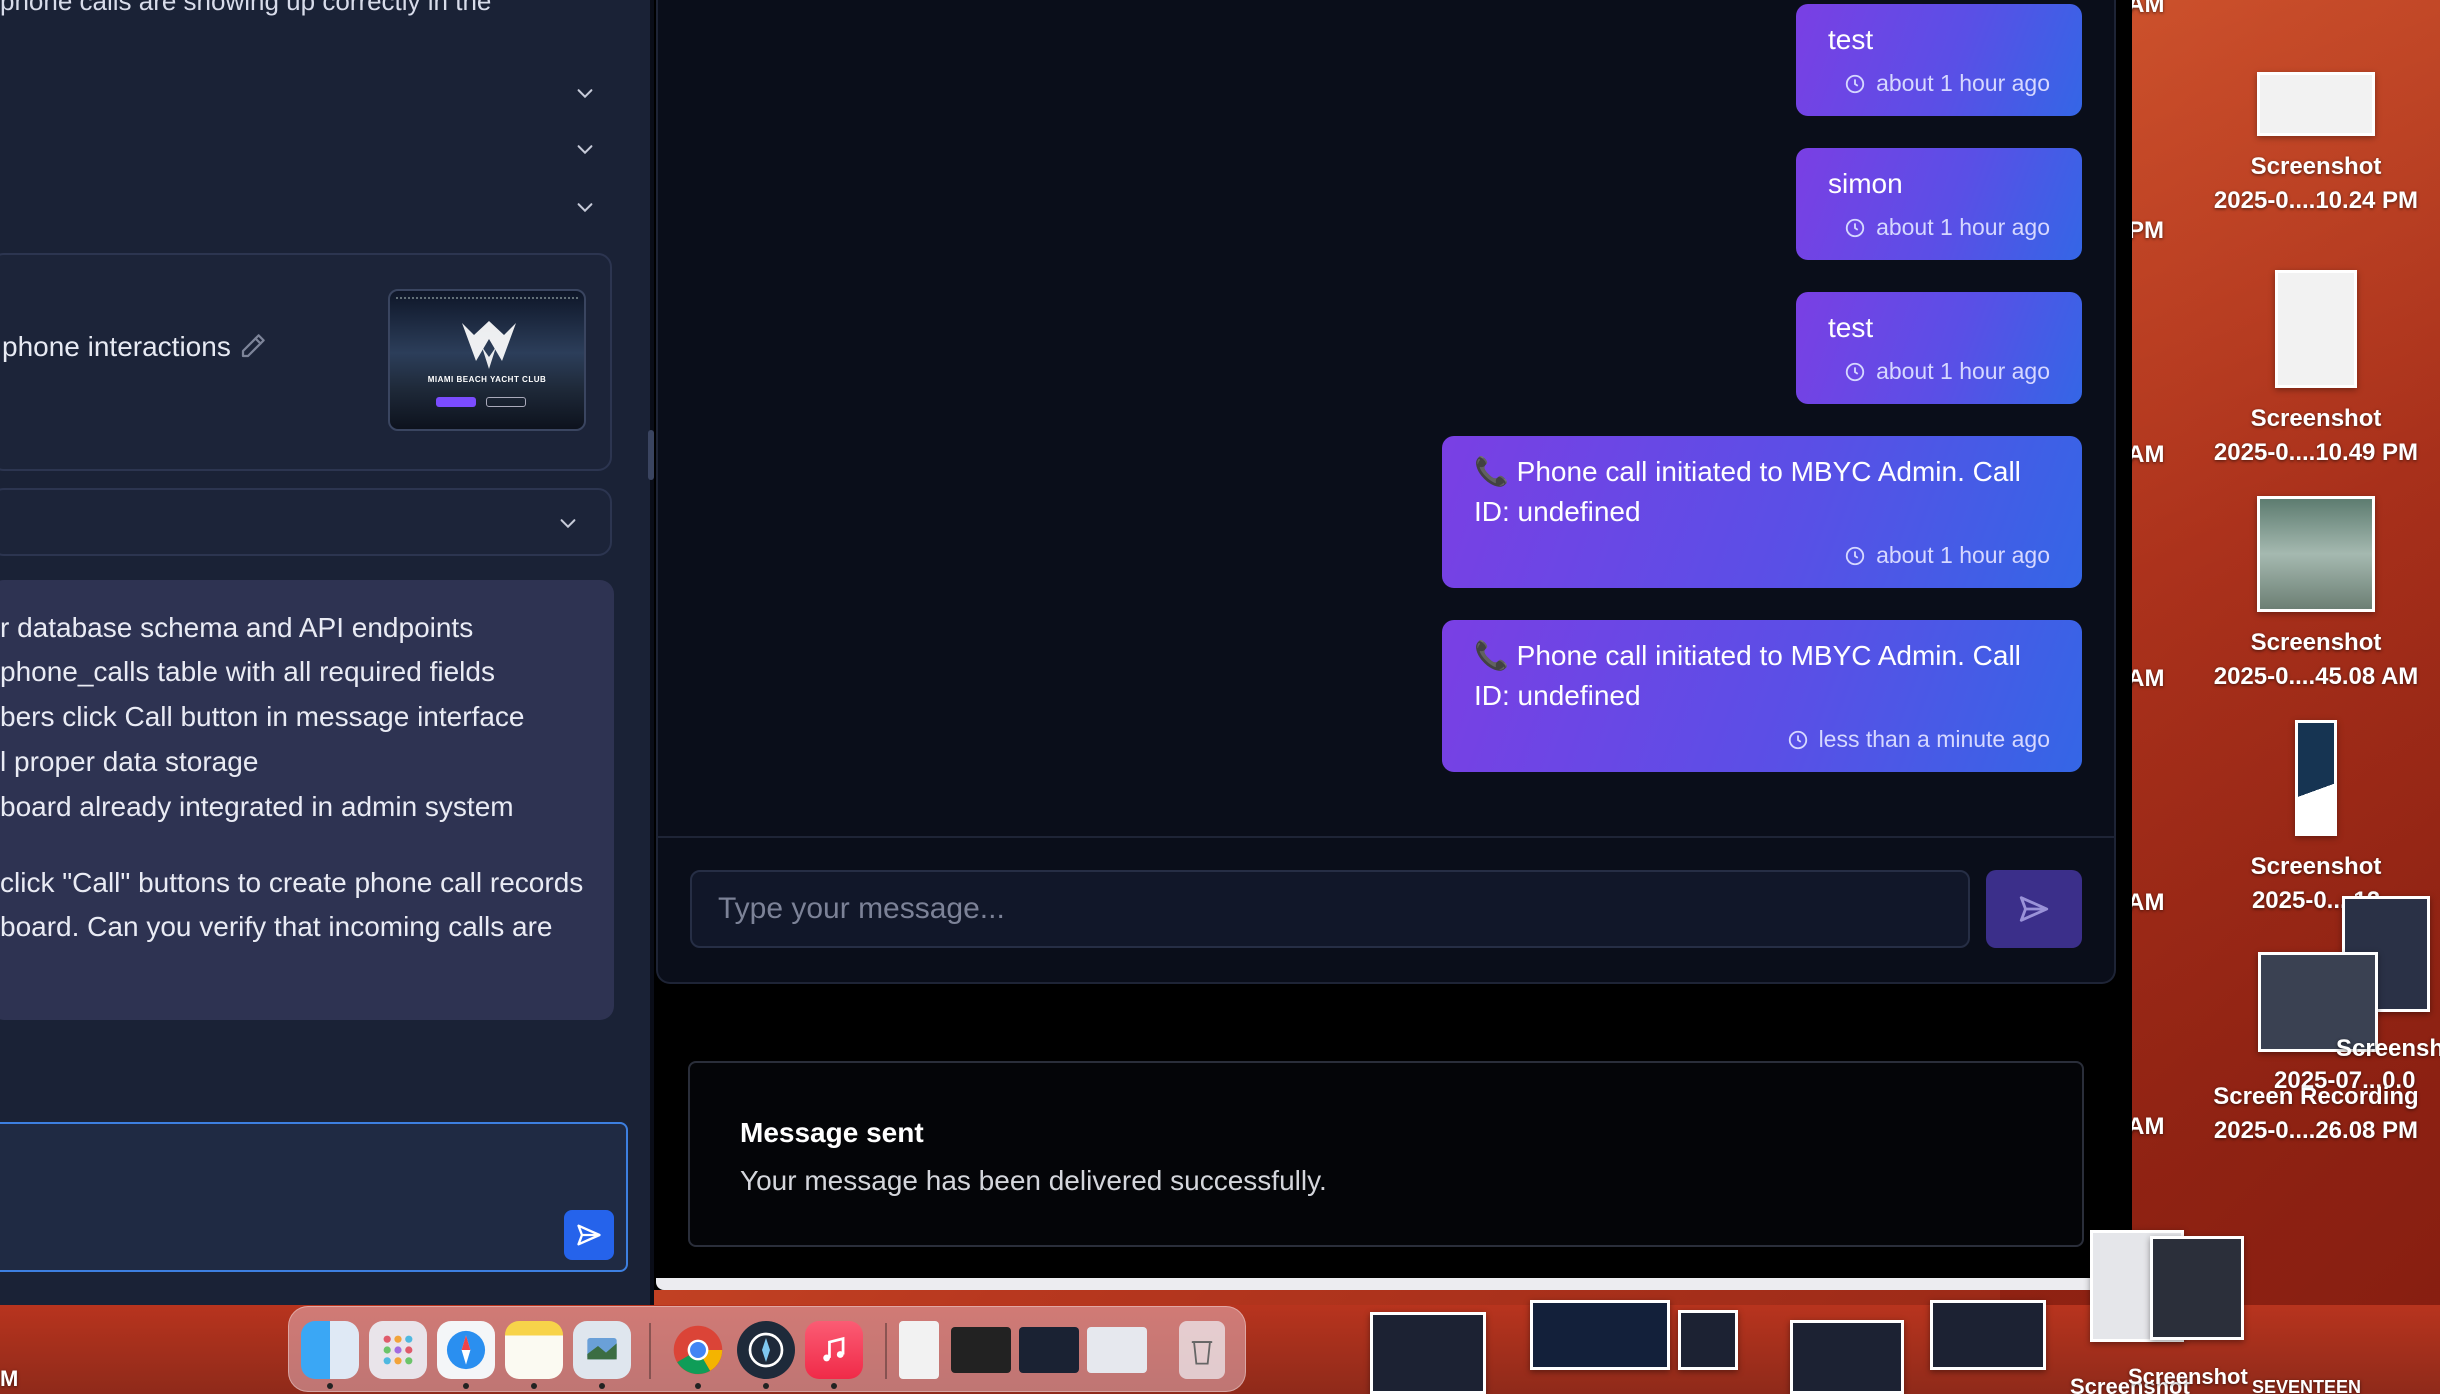 The height and width of the screenshot is (1394, 2440). Describe the element at coordinates (2388, 1048) in the screenshot. I see `desktop-file-label: Screensho` at that location.